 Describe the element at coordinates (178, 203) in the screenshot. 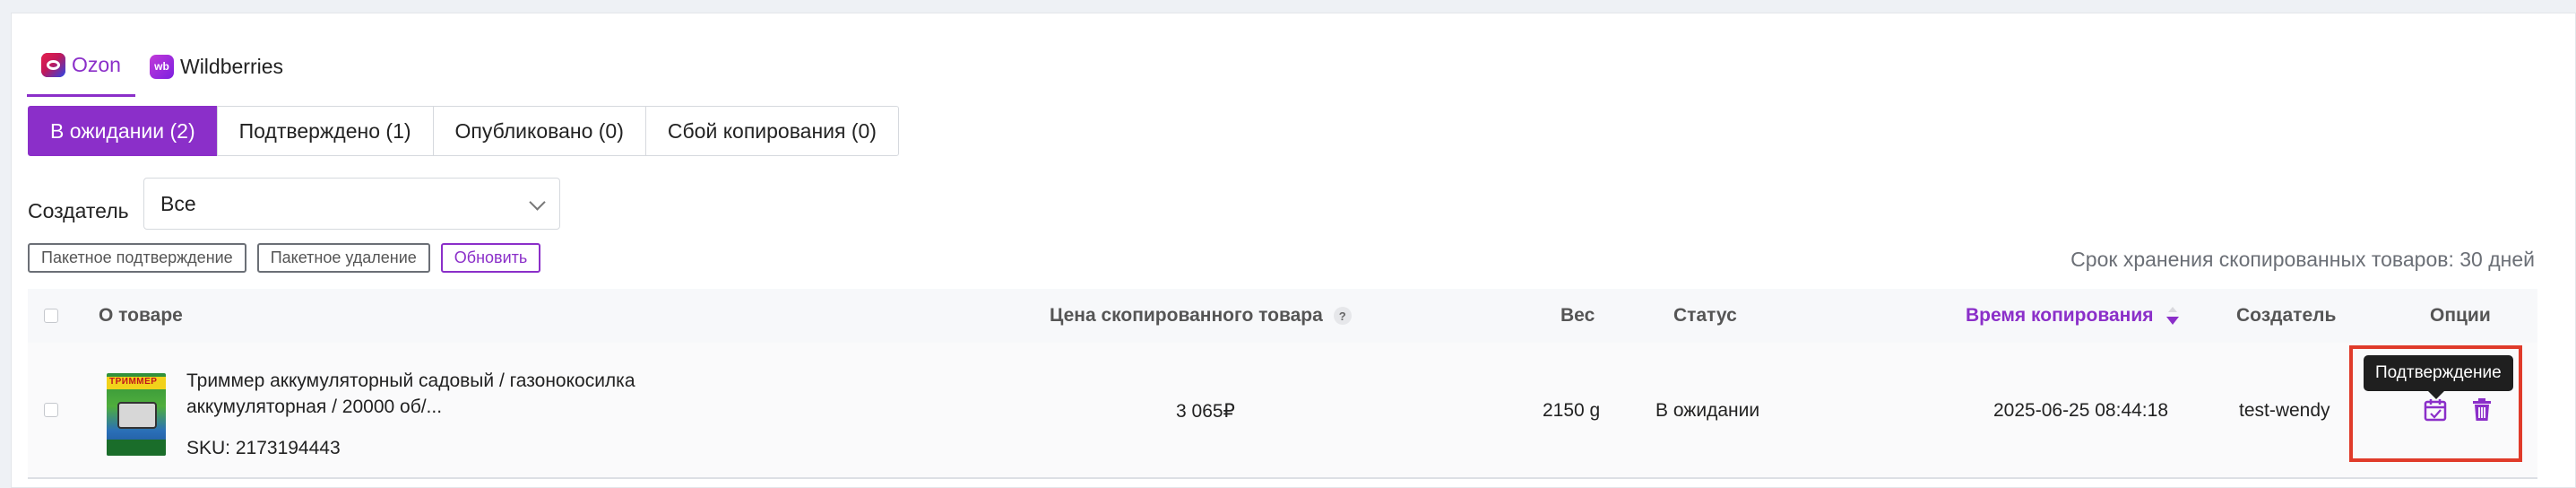

I see `creator-select-value: Все` at that location.